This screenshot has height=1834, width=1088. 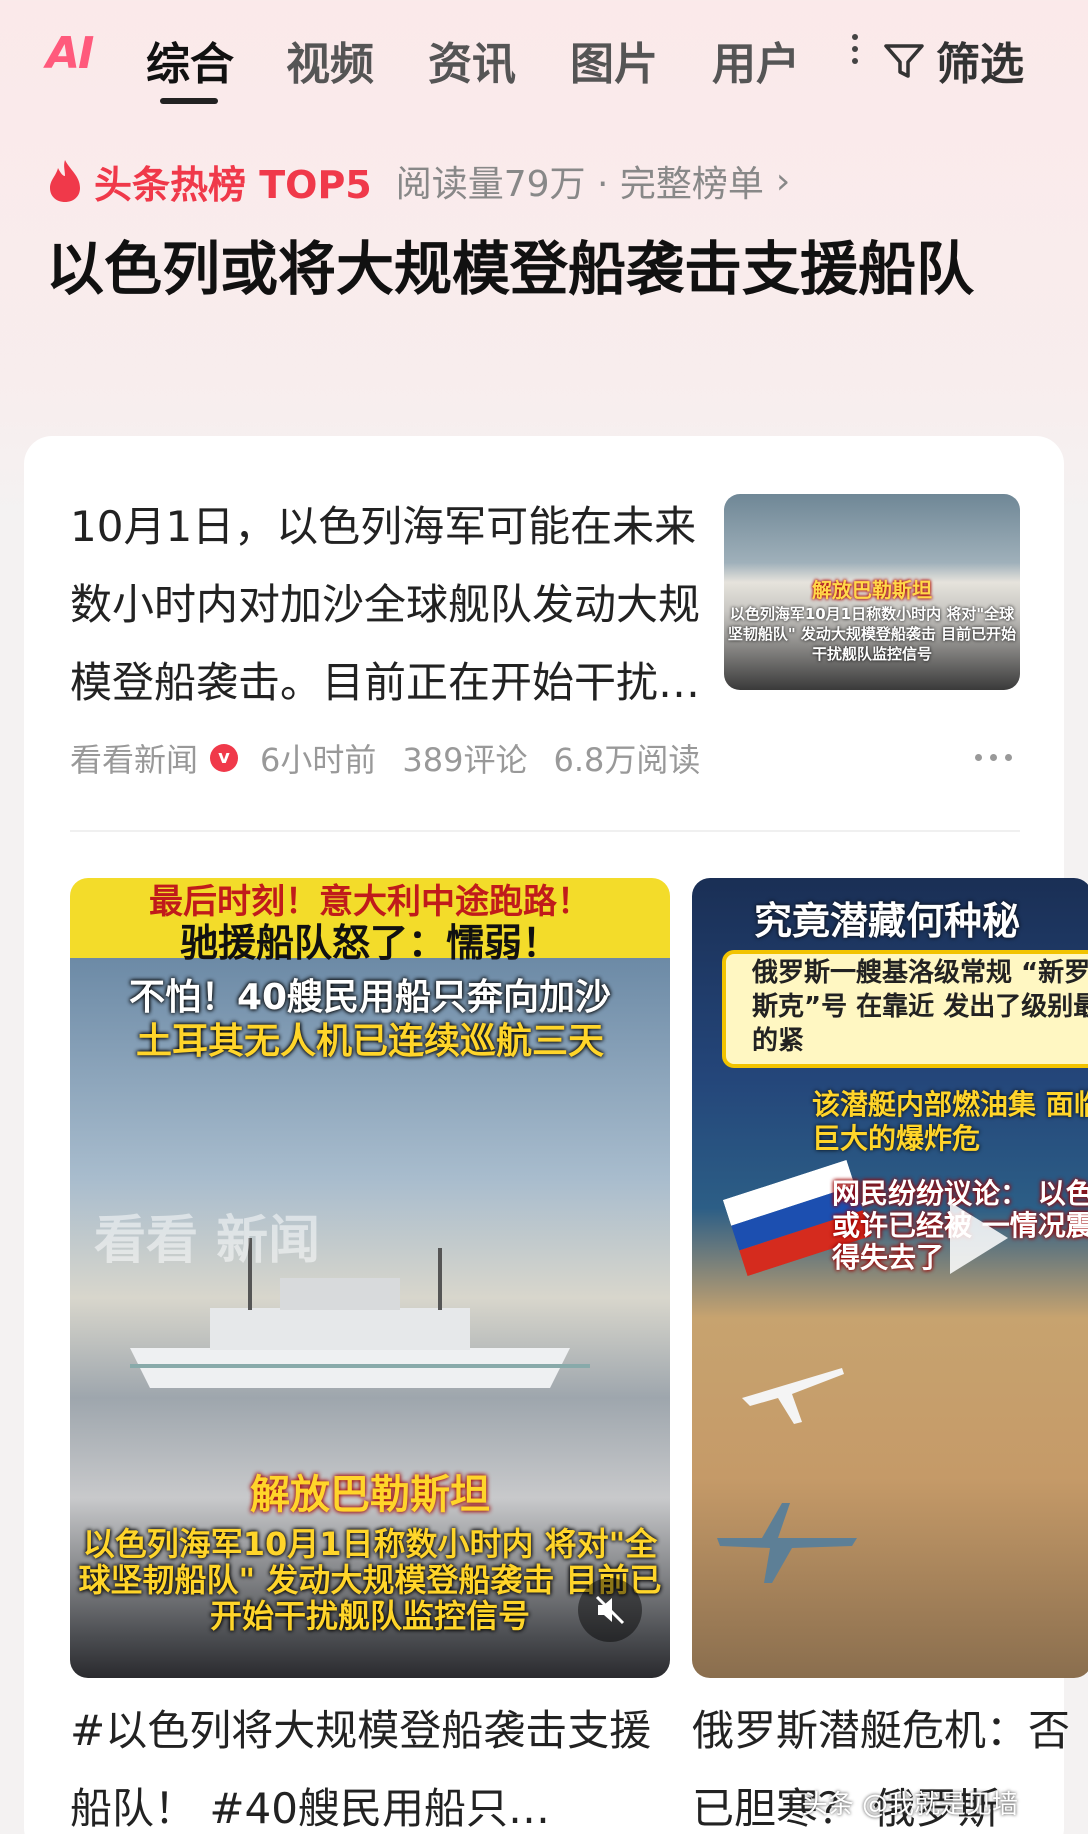 I want to click on ai-tab: AI, so click(x=70, y=53).